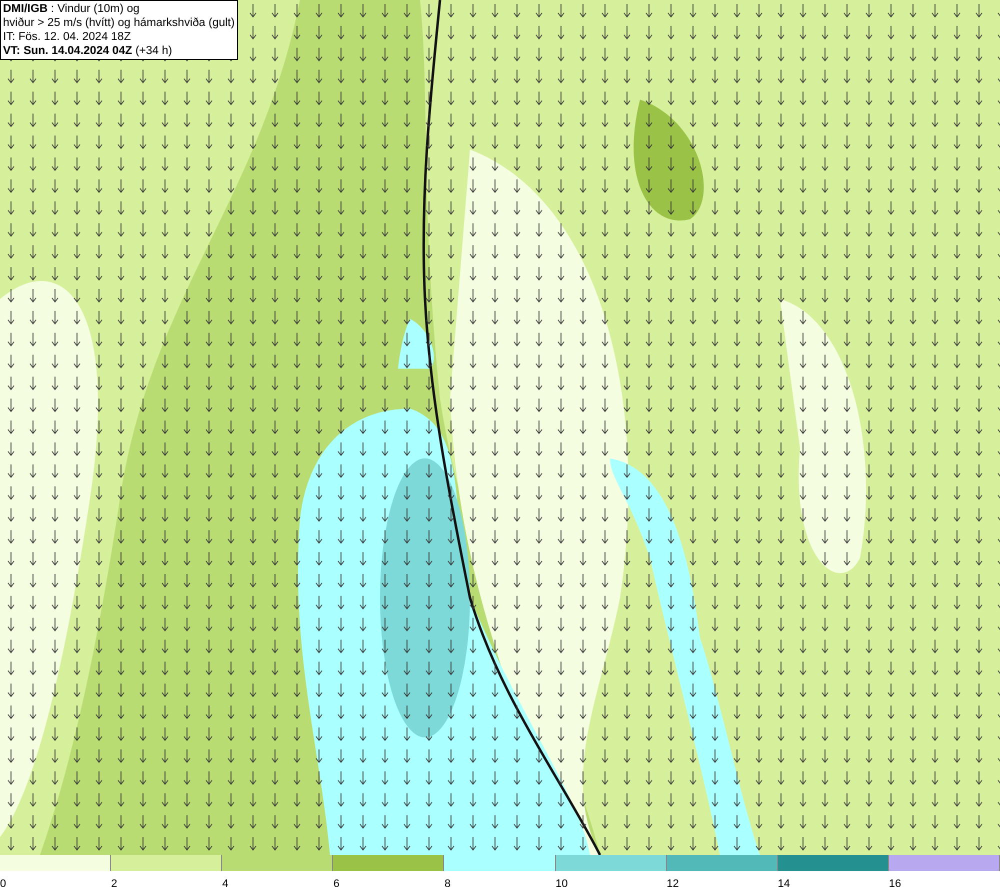 The height and width of the screenshot is (887, 1000). Describe the element at coordinates (672, 882) in the screenshot. I see `legend-label: 12` at that location.